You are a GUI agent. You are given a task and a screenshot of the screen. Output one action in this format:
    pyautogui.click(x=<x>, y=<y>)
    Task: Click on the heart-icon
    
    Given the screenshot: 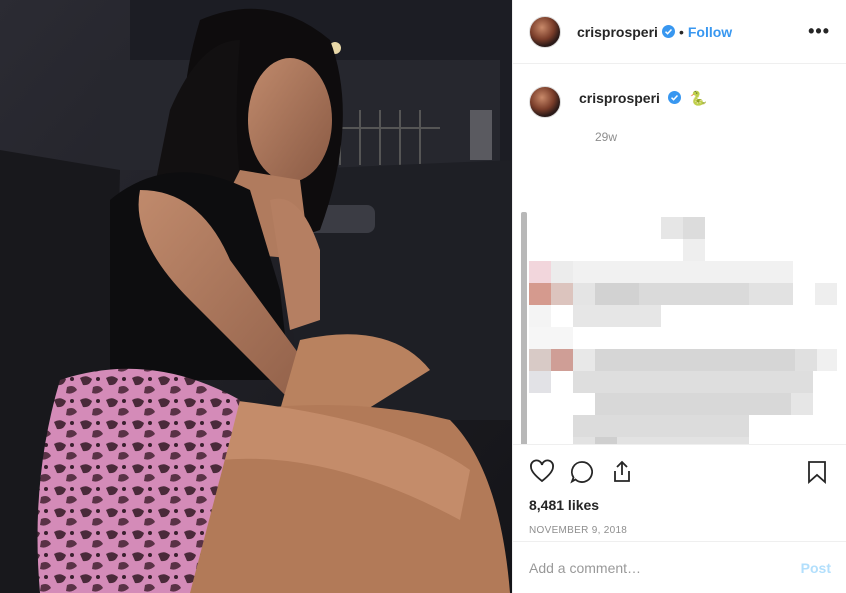 What is the action you would take?
    pyautogui.click(x=542, y=472)
    